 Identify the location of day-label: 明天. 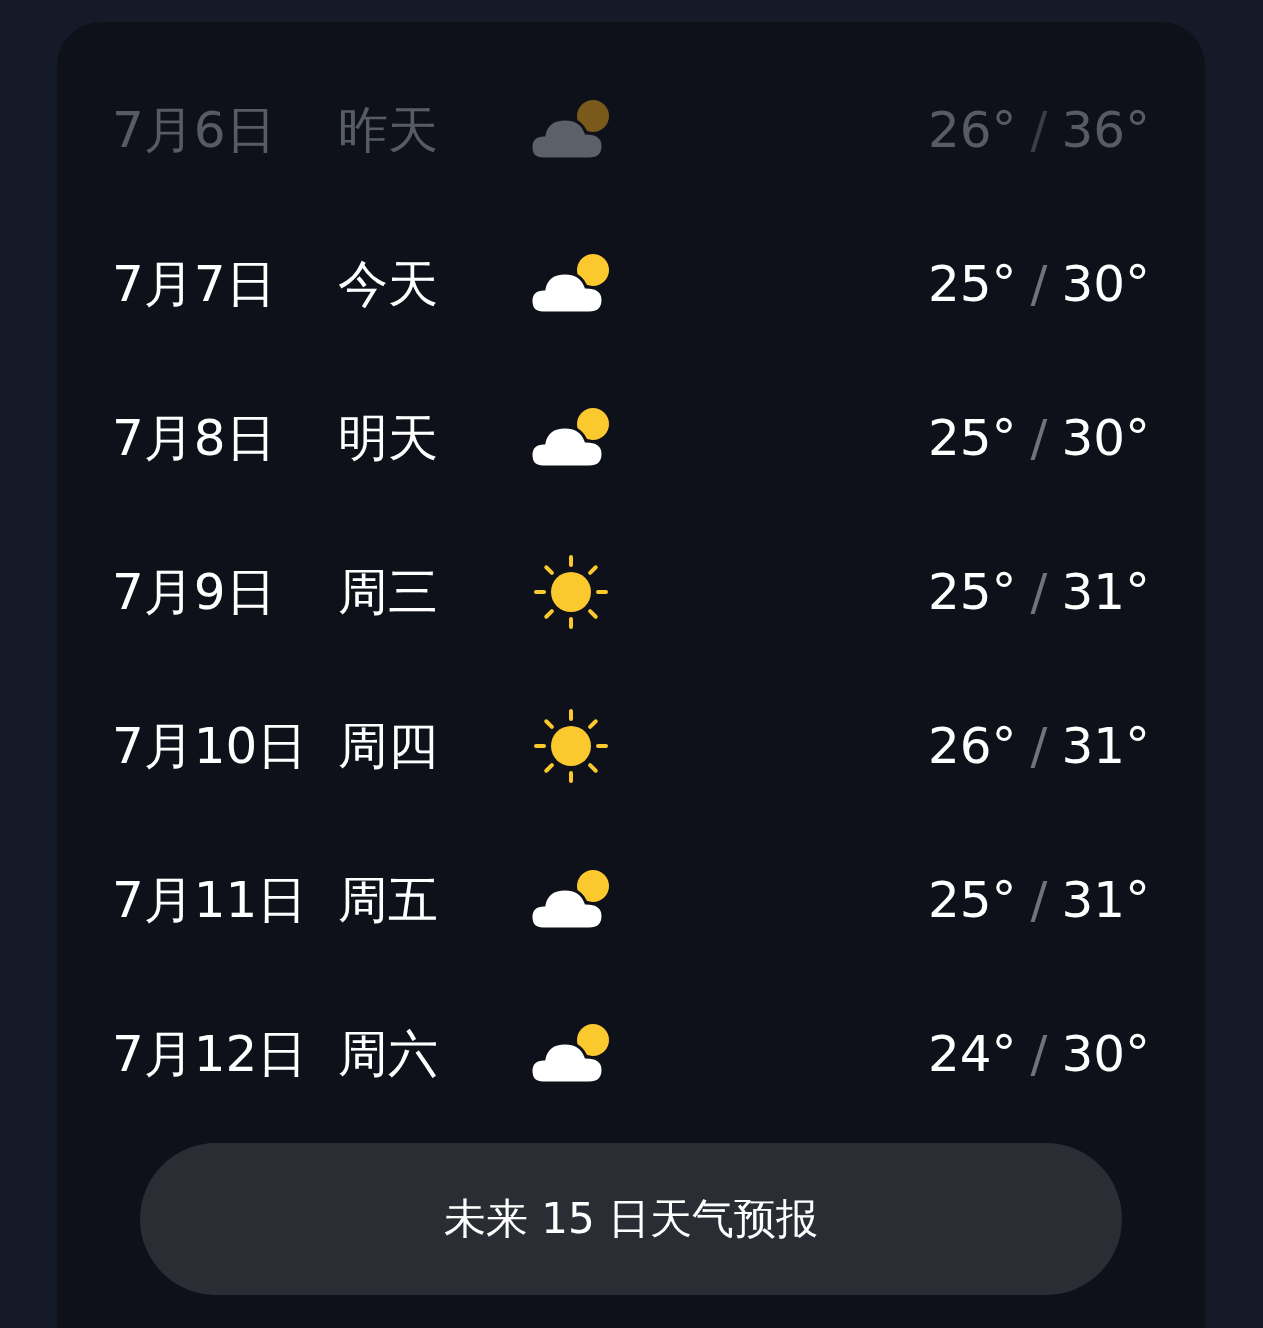
(388, 438).